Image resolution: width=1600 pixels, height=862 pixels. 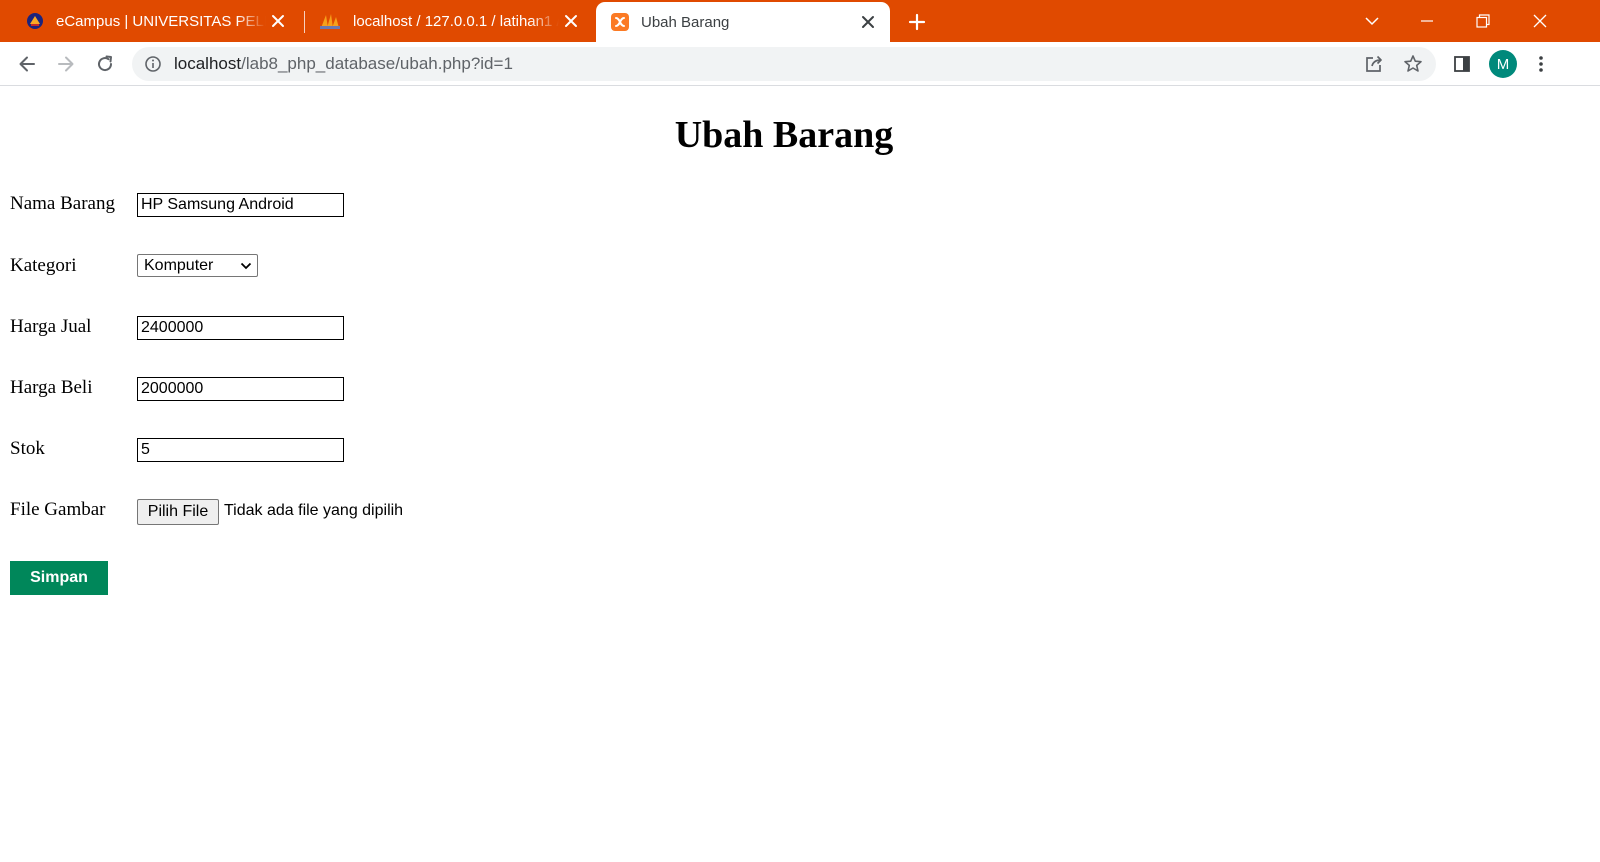 I want to click on arrow-right-icon, so click(x=66, y=64).